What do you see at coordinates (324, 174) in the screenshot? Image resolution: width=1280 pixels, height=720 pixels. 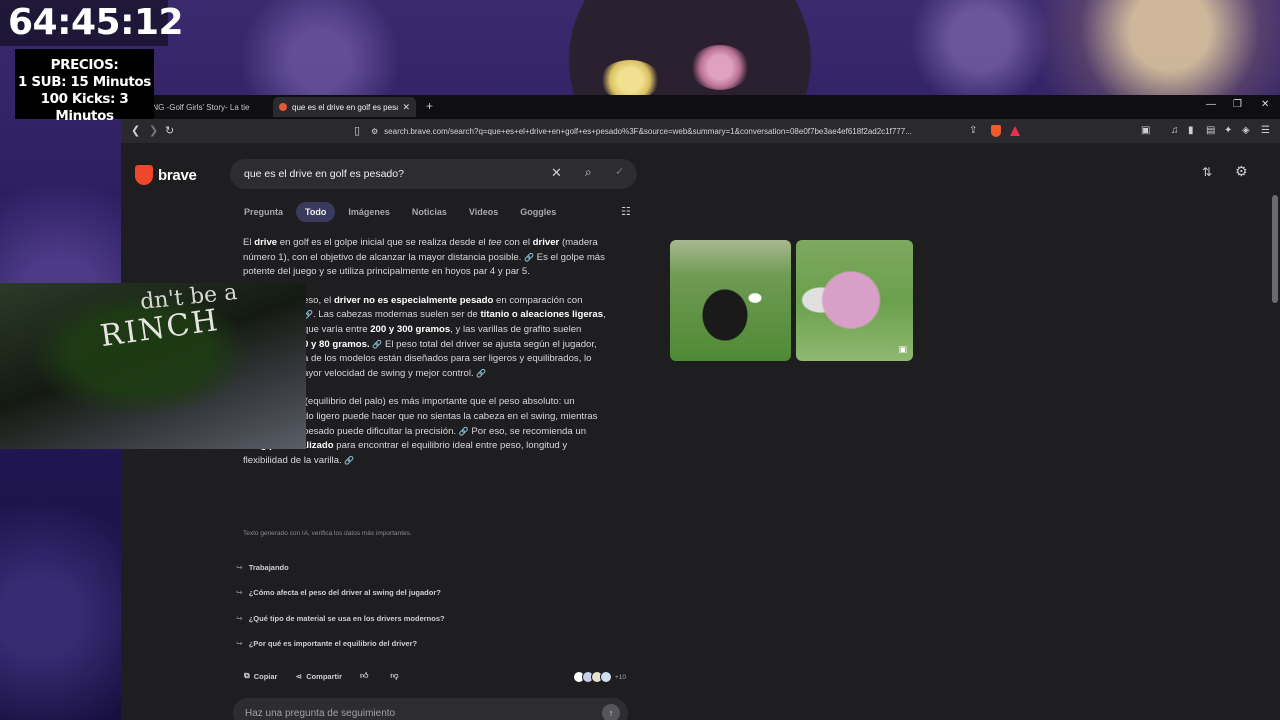 I see `search-query: que es el drive en golf es pesado?` at bounding box center [324, 174].